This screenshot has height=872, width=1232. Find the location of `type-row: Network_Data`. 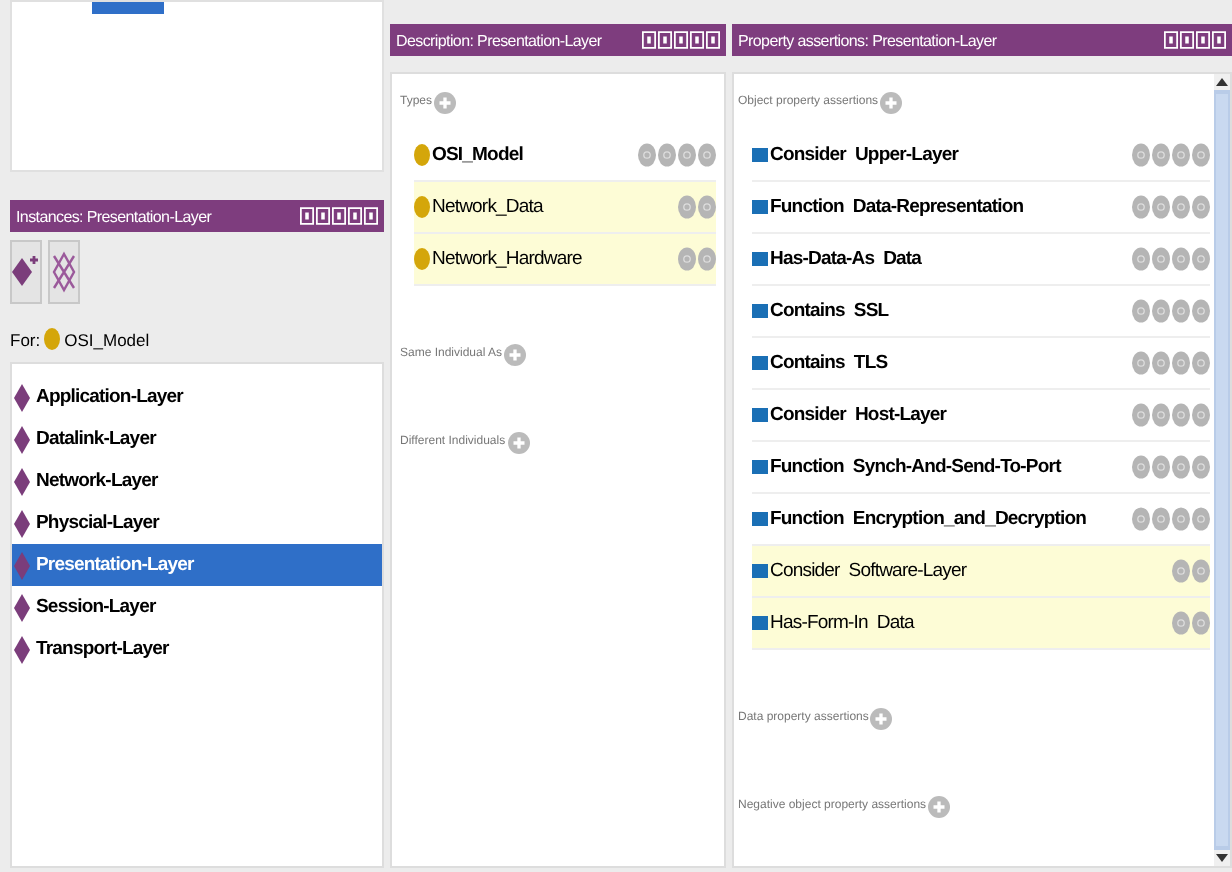

type-row: Network_Data is located at coordinates (565, 208).